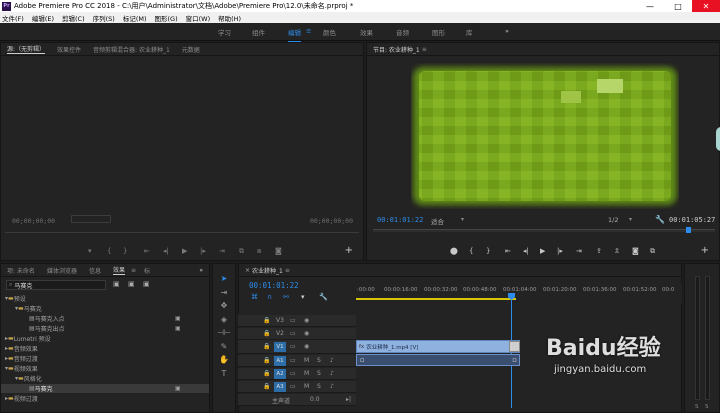  What do you see at coordinates (201, 270) in the screenshot?
I see `effects-more-icon: »` at bounding box center [201, 270].